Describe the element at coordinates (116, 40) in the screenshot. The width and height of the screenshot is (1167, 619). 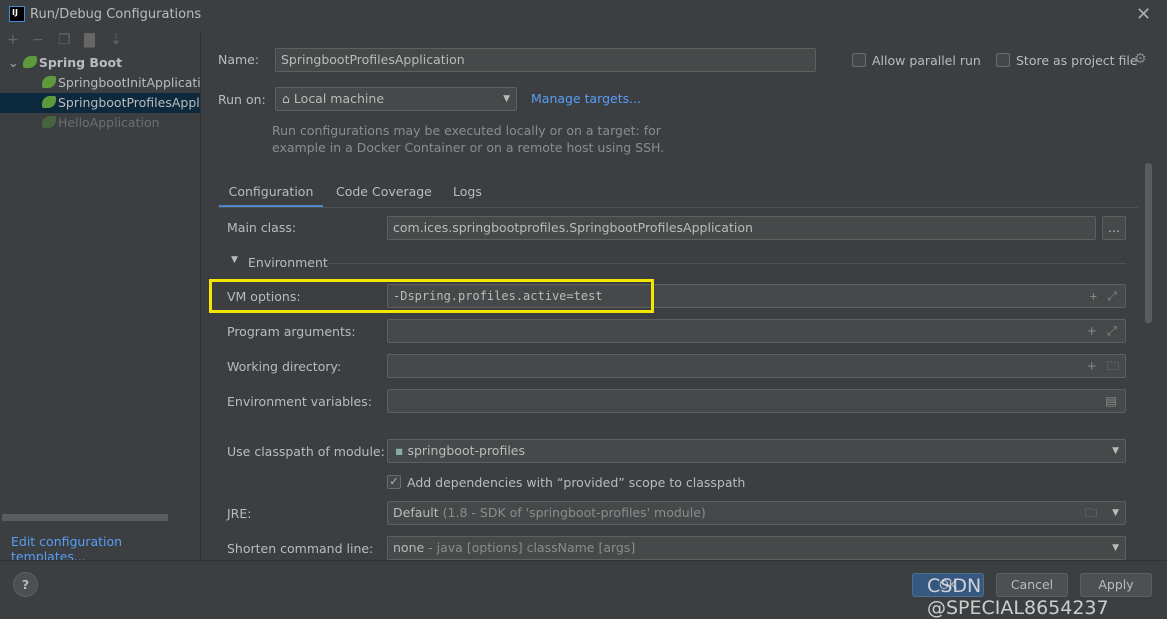
I see `sort-icon: ⇣` at that location.